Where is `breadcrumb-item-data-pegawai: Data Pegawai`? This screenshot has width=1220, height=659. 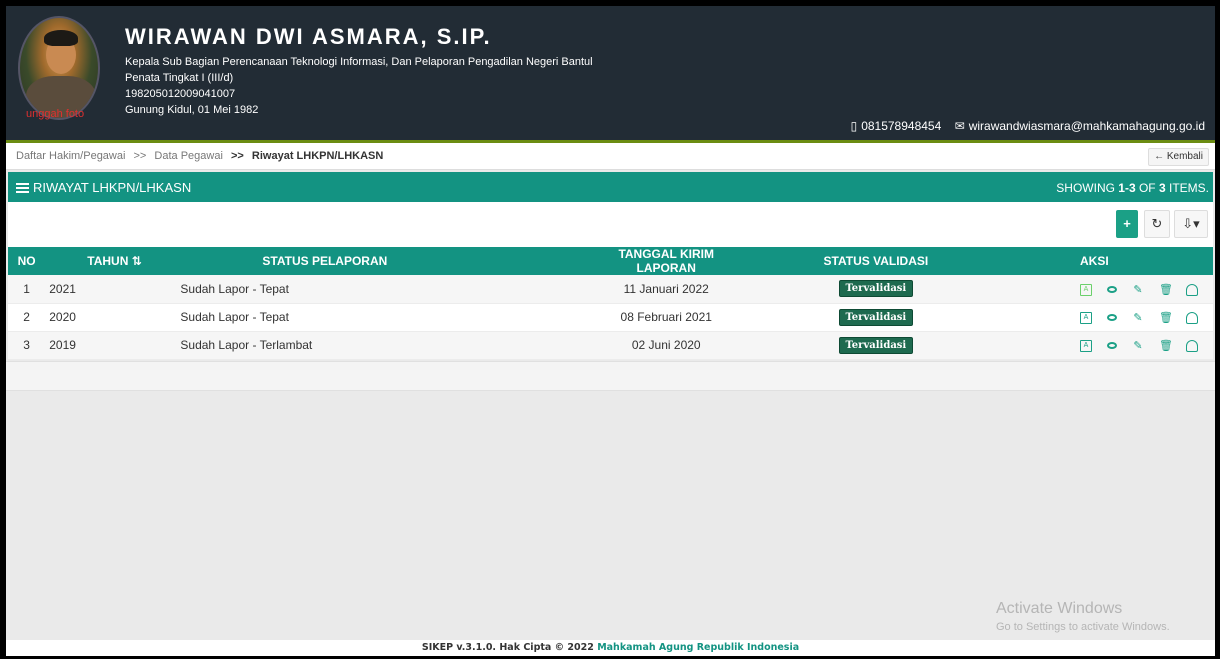
breadcrumb-item-data-pegawai: Data Pegawai is located at coordinates (188, 156).